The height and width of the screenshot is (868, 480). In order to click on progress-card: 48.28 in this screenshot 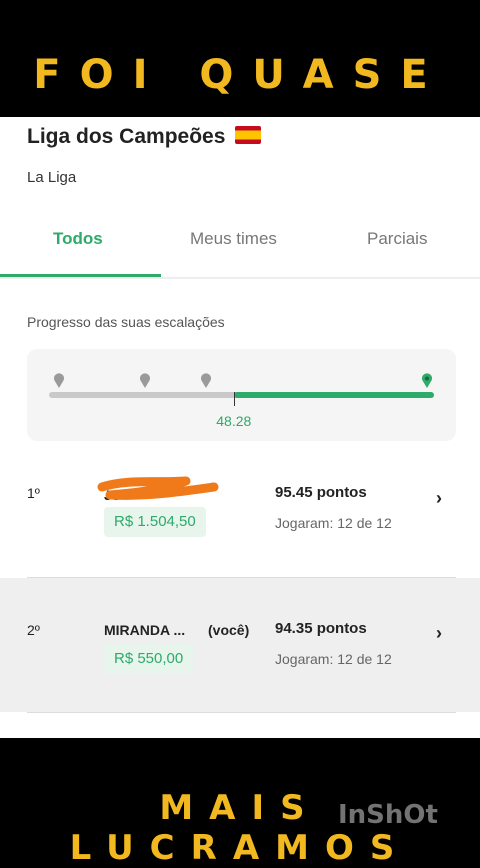, I will do `click(241, 395)`.